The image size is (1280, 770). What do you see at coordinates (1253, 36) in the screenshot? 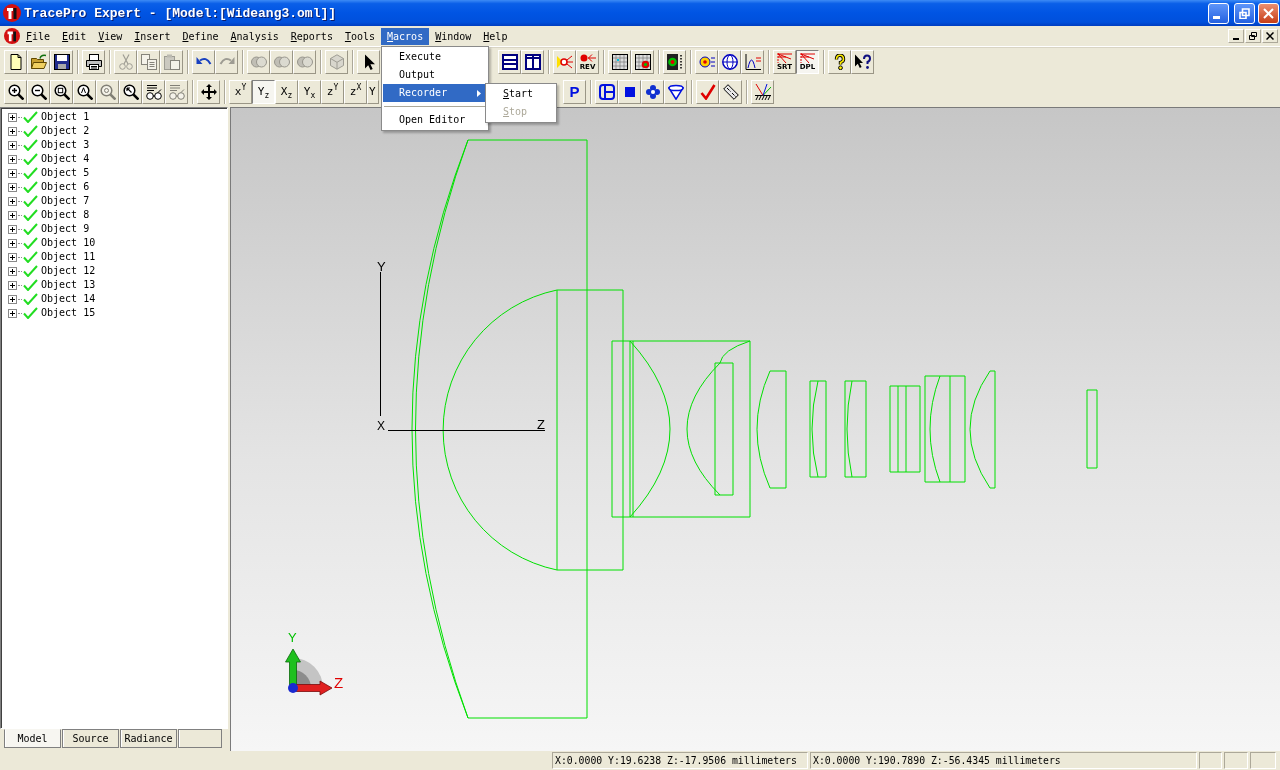
I see `restore-button` at bounding box center [1253, 36].